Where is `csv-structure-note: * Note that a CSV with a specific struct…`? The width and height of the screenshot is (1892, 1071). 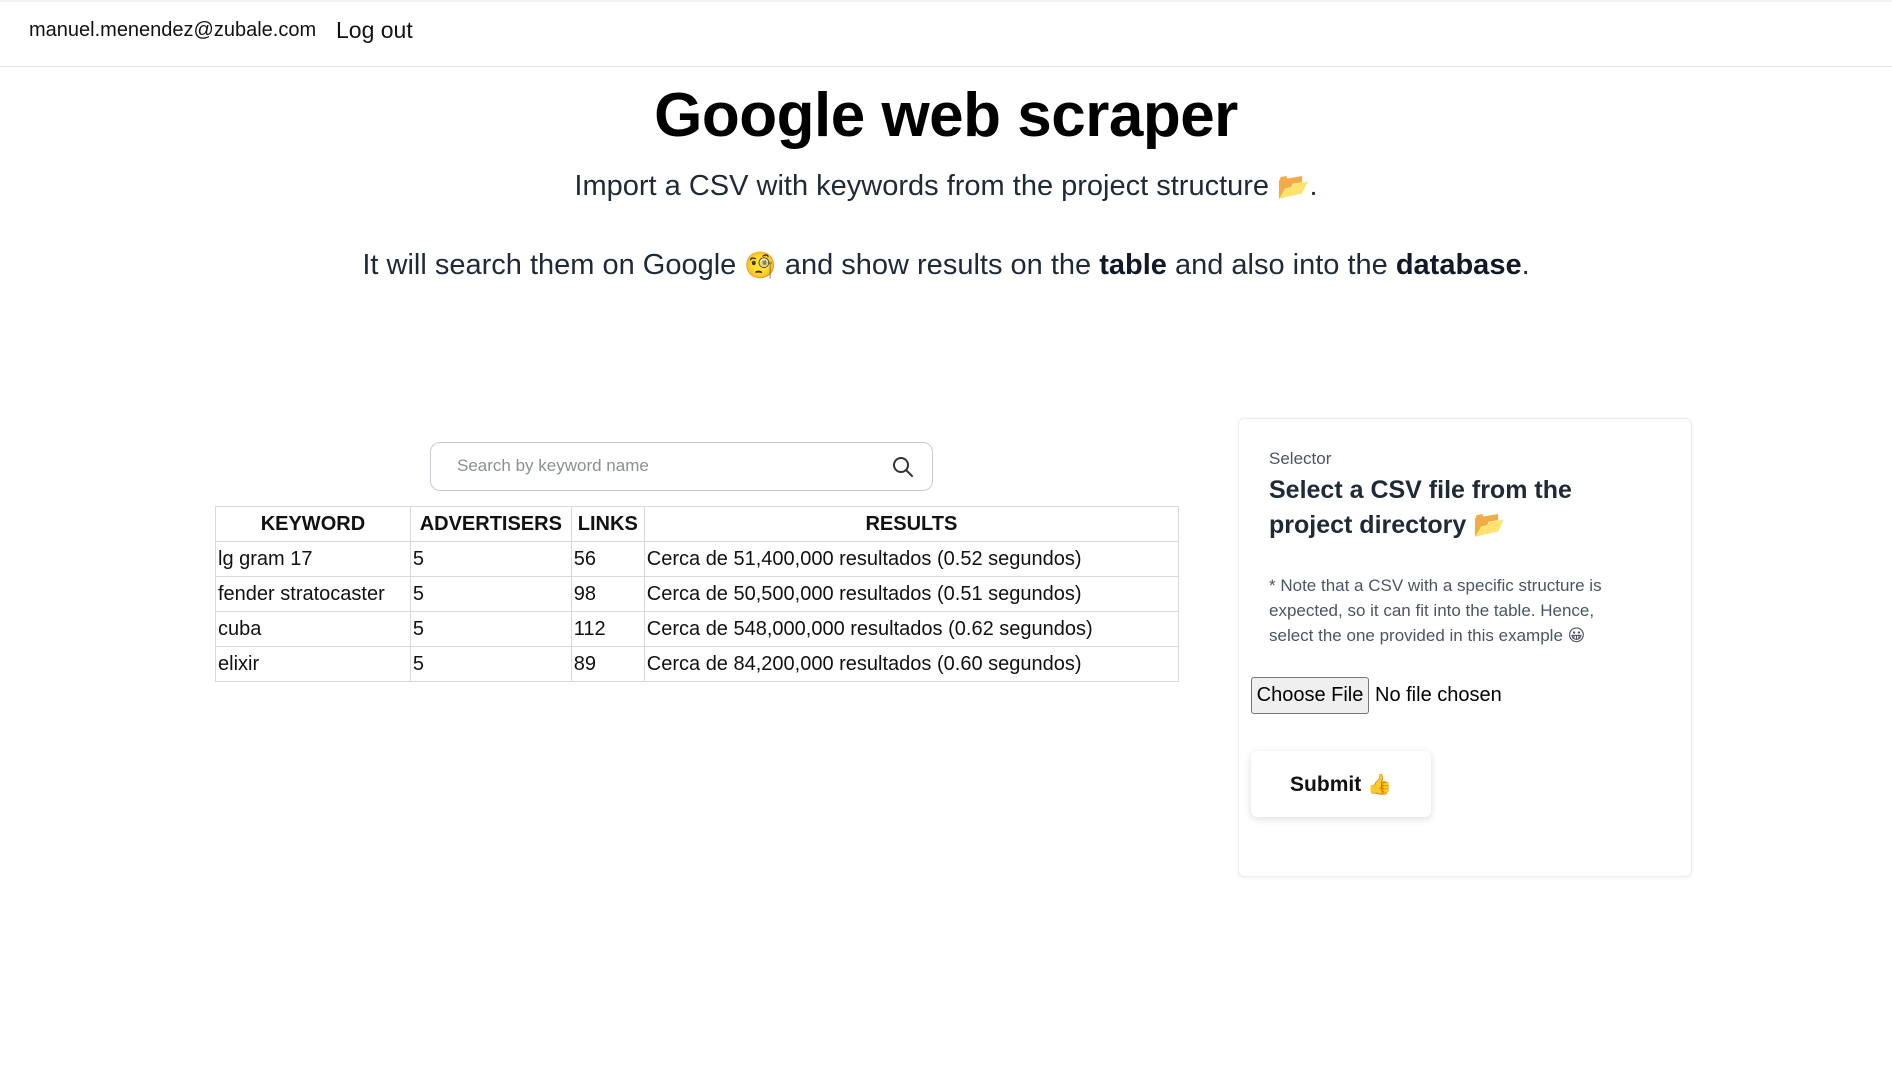
csv-structure-note: * Note that a CSV with a specific struct… is located at coordinates (1454, 611).